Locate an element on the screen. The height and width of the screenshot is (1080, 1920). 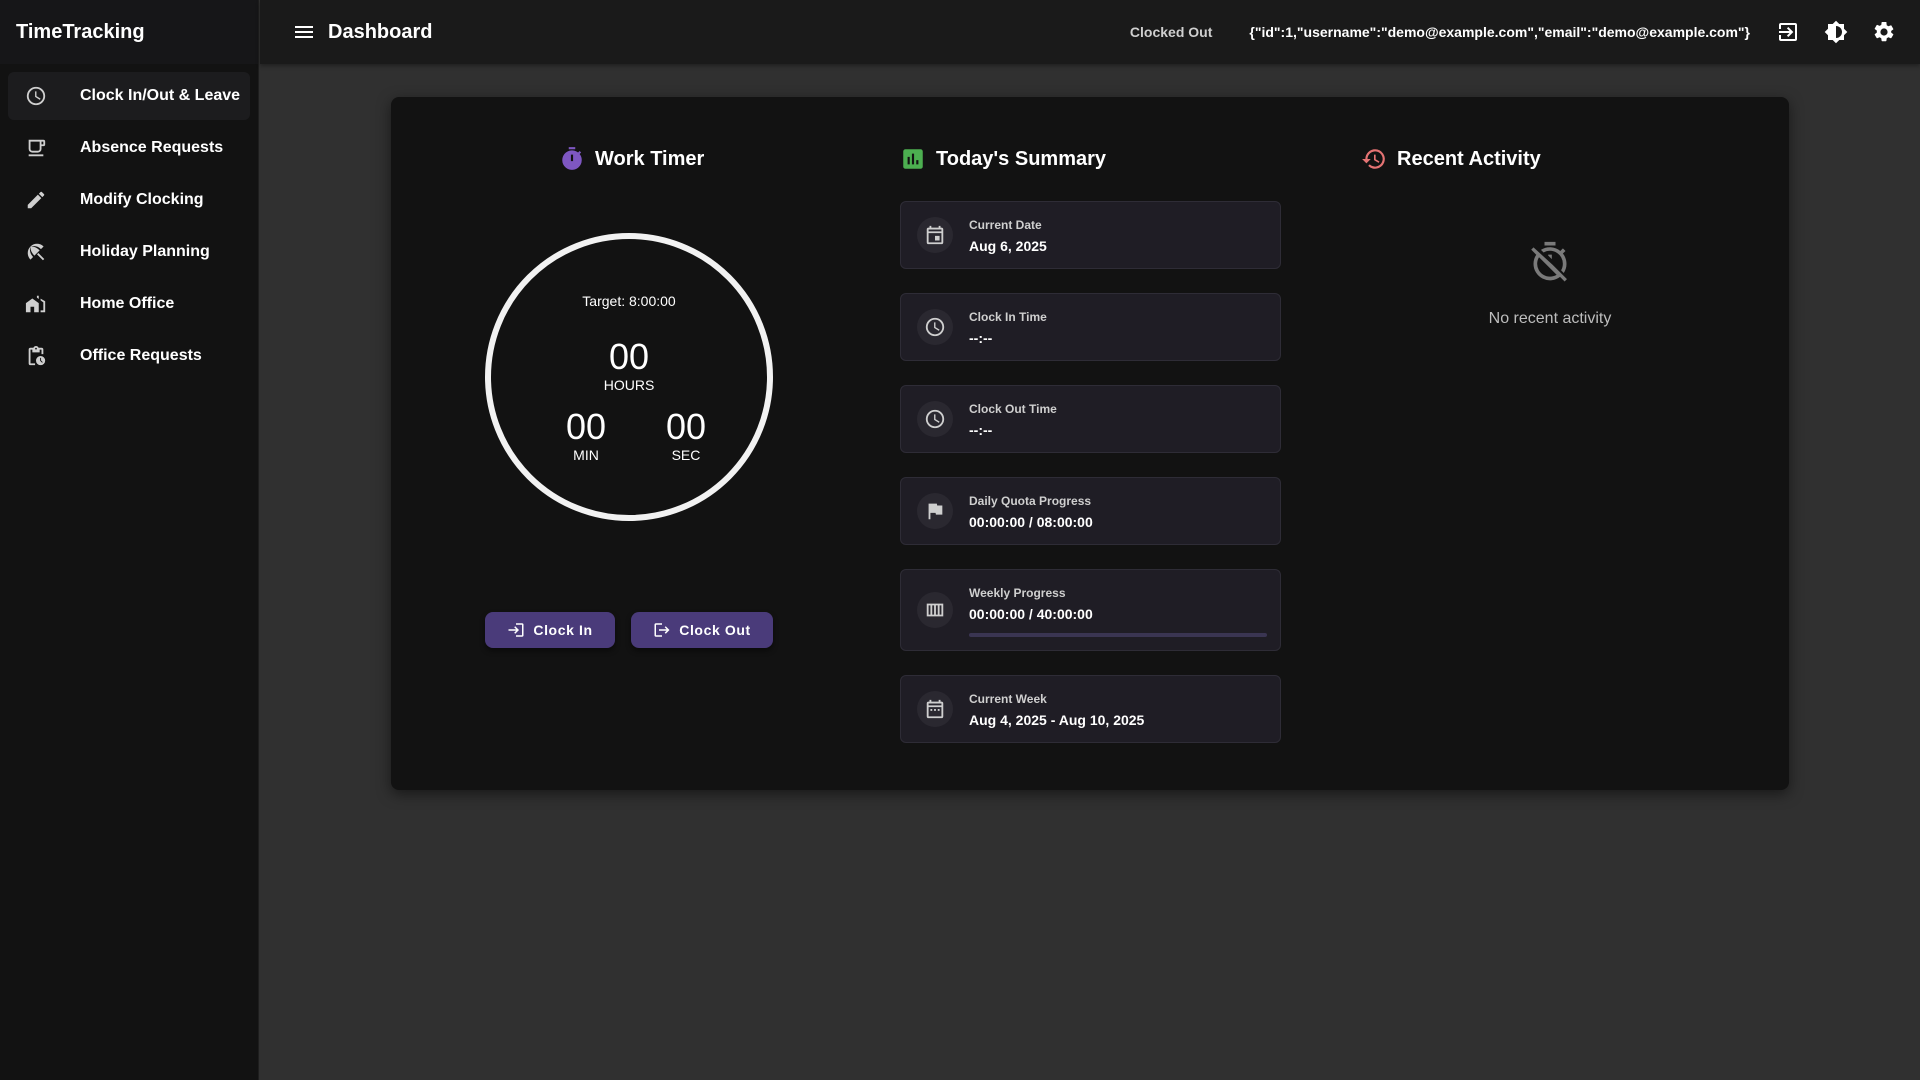
menu-button is located at coordinates (304, 32).